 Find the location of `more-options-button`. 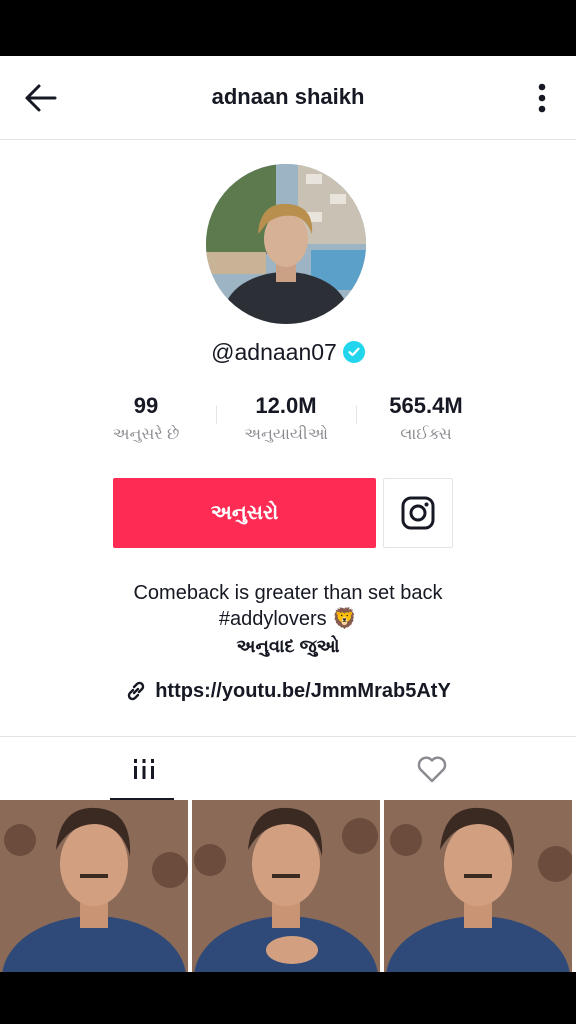

more-options-button is located at coordinates (542, 98).